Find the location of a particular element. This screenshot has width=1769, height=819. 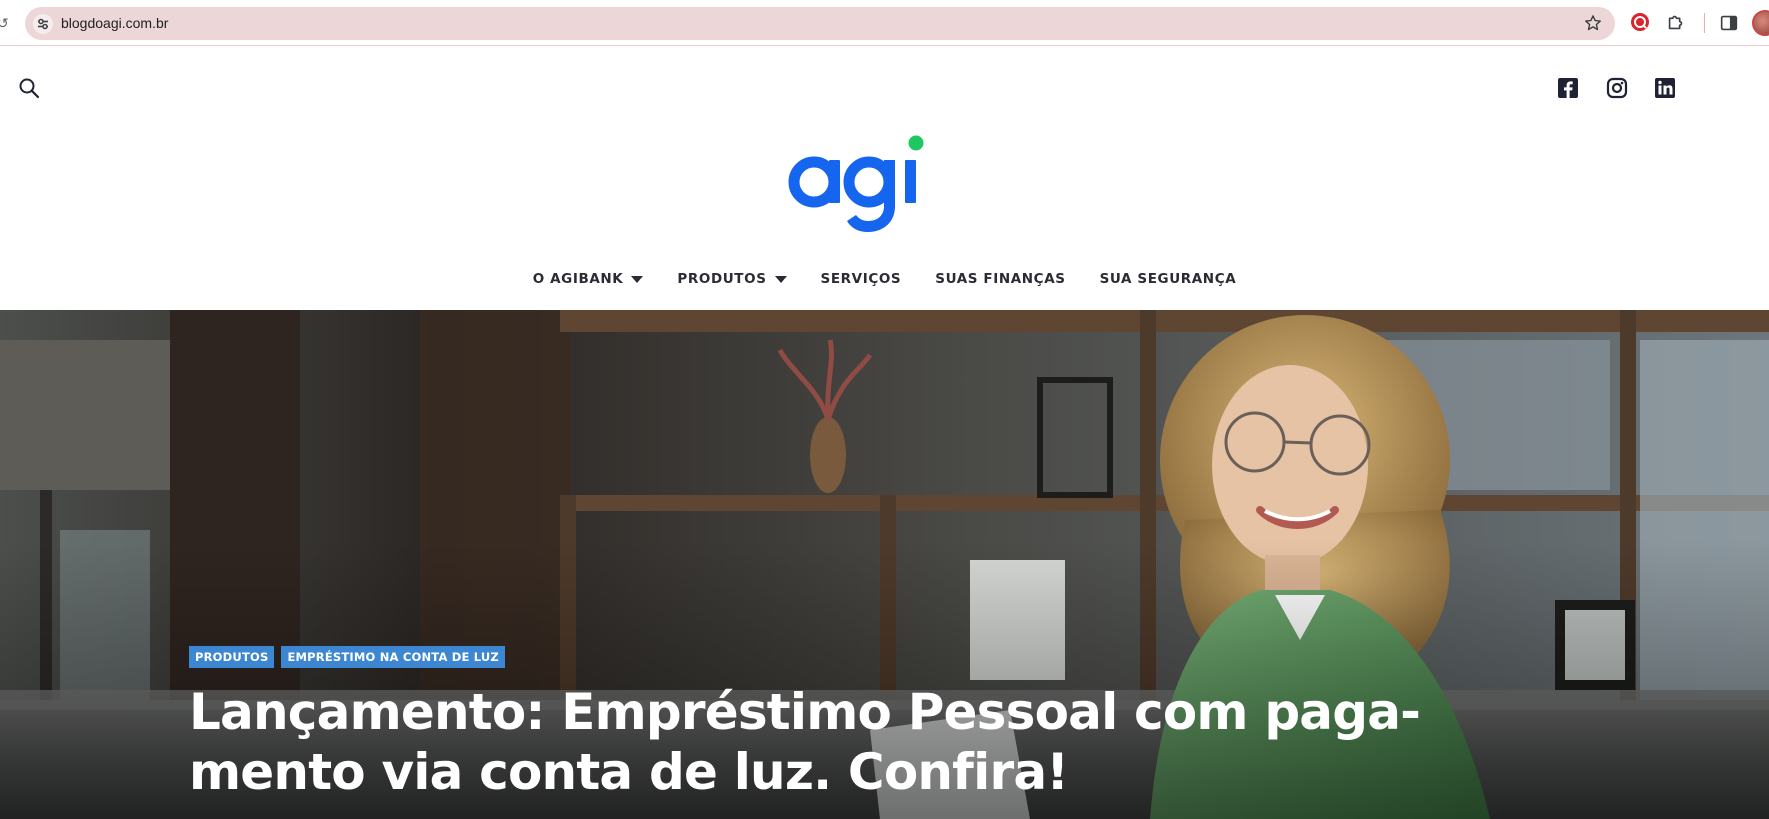

nav-item-label: O AGIBANK is located at coordinates (578, 279).